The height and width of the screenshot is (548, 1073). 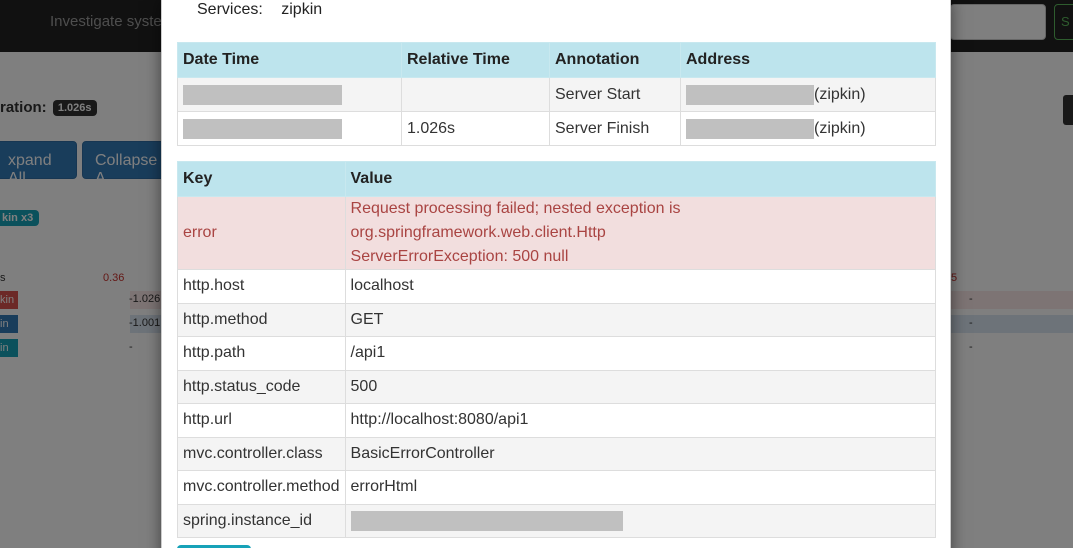 I want to click on col-relative-time: Relative Time, so click(x=475, y=60).